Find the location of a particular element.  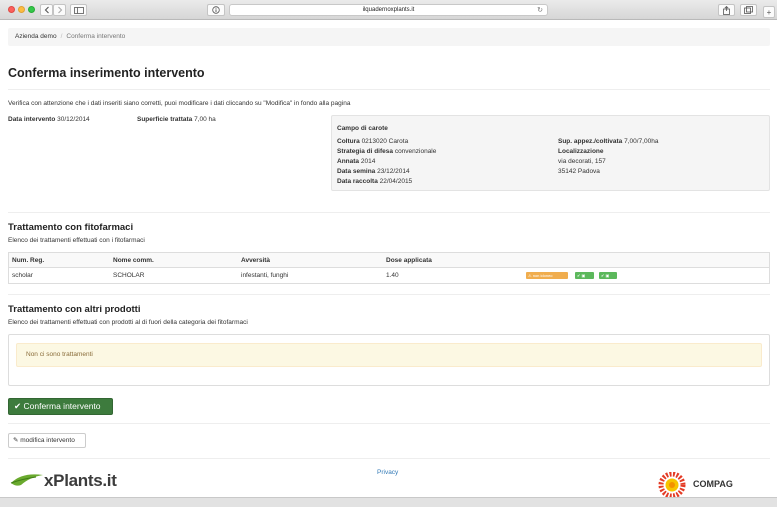

coltura-row: Coltura 0213020 Carota is located at coordinates (372, 142).